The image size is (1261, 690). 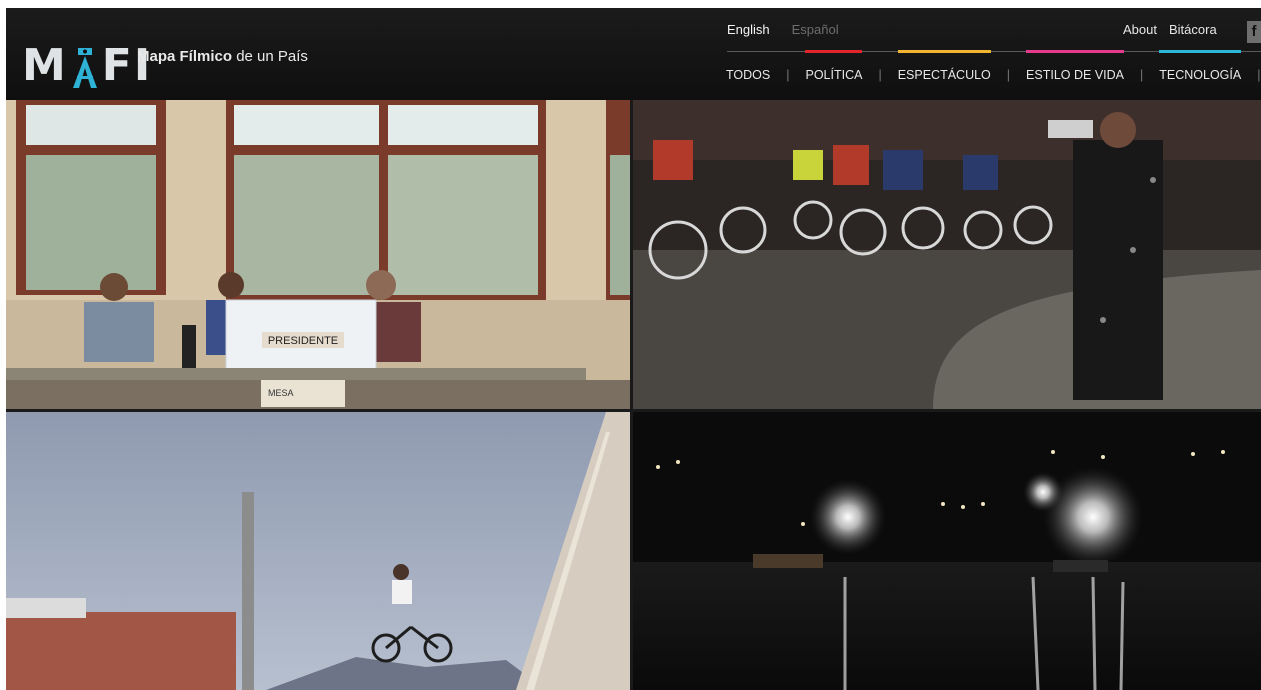 I want to click on top-links: About Bitácora, so click(x=1170, y=29).